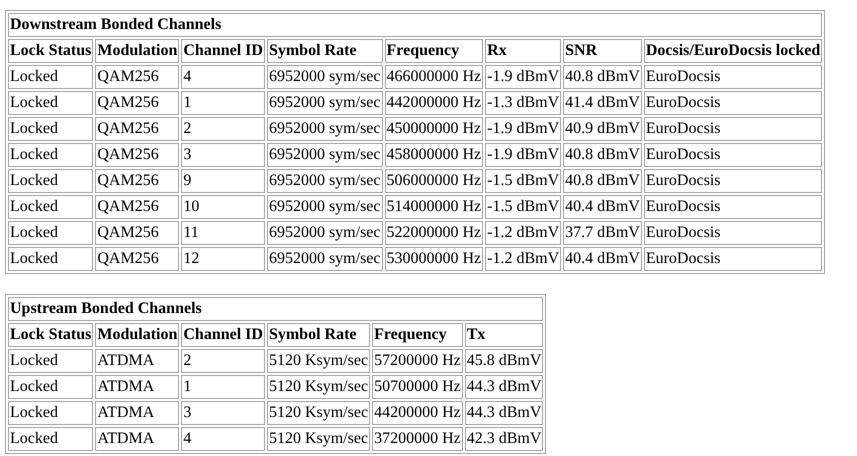 Image resolution: width=857 pixels, height=456 pixels. Describe the element at coordinates (602, 51) in the screenshot. I see `column-header: SNR` at that location.